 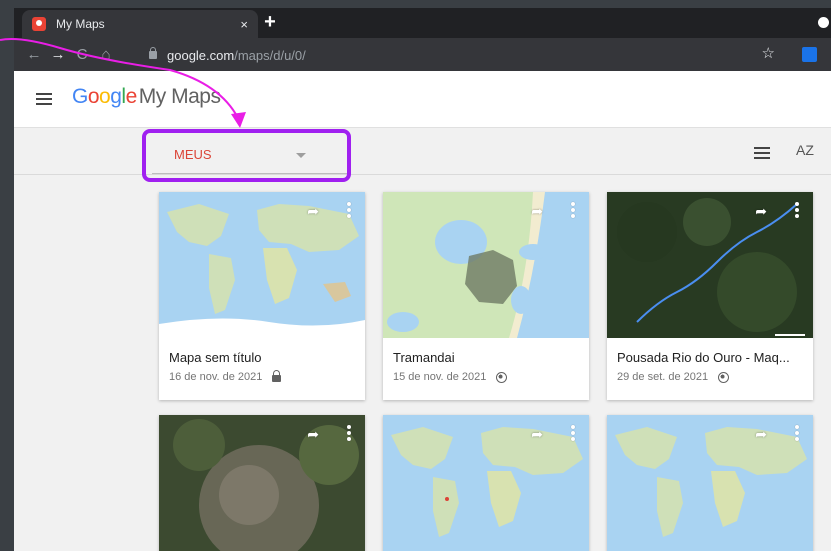 I want to click on map-card-info: Mapa sem título 16 de nov. de 2021, so click(x=262, y=369).